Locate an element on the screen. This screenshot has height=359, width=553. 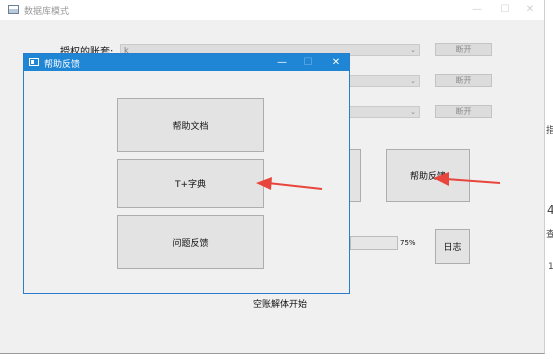
progress-percent: 75% is located at coordinates (408, 243).